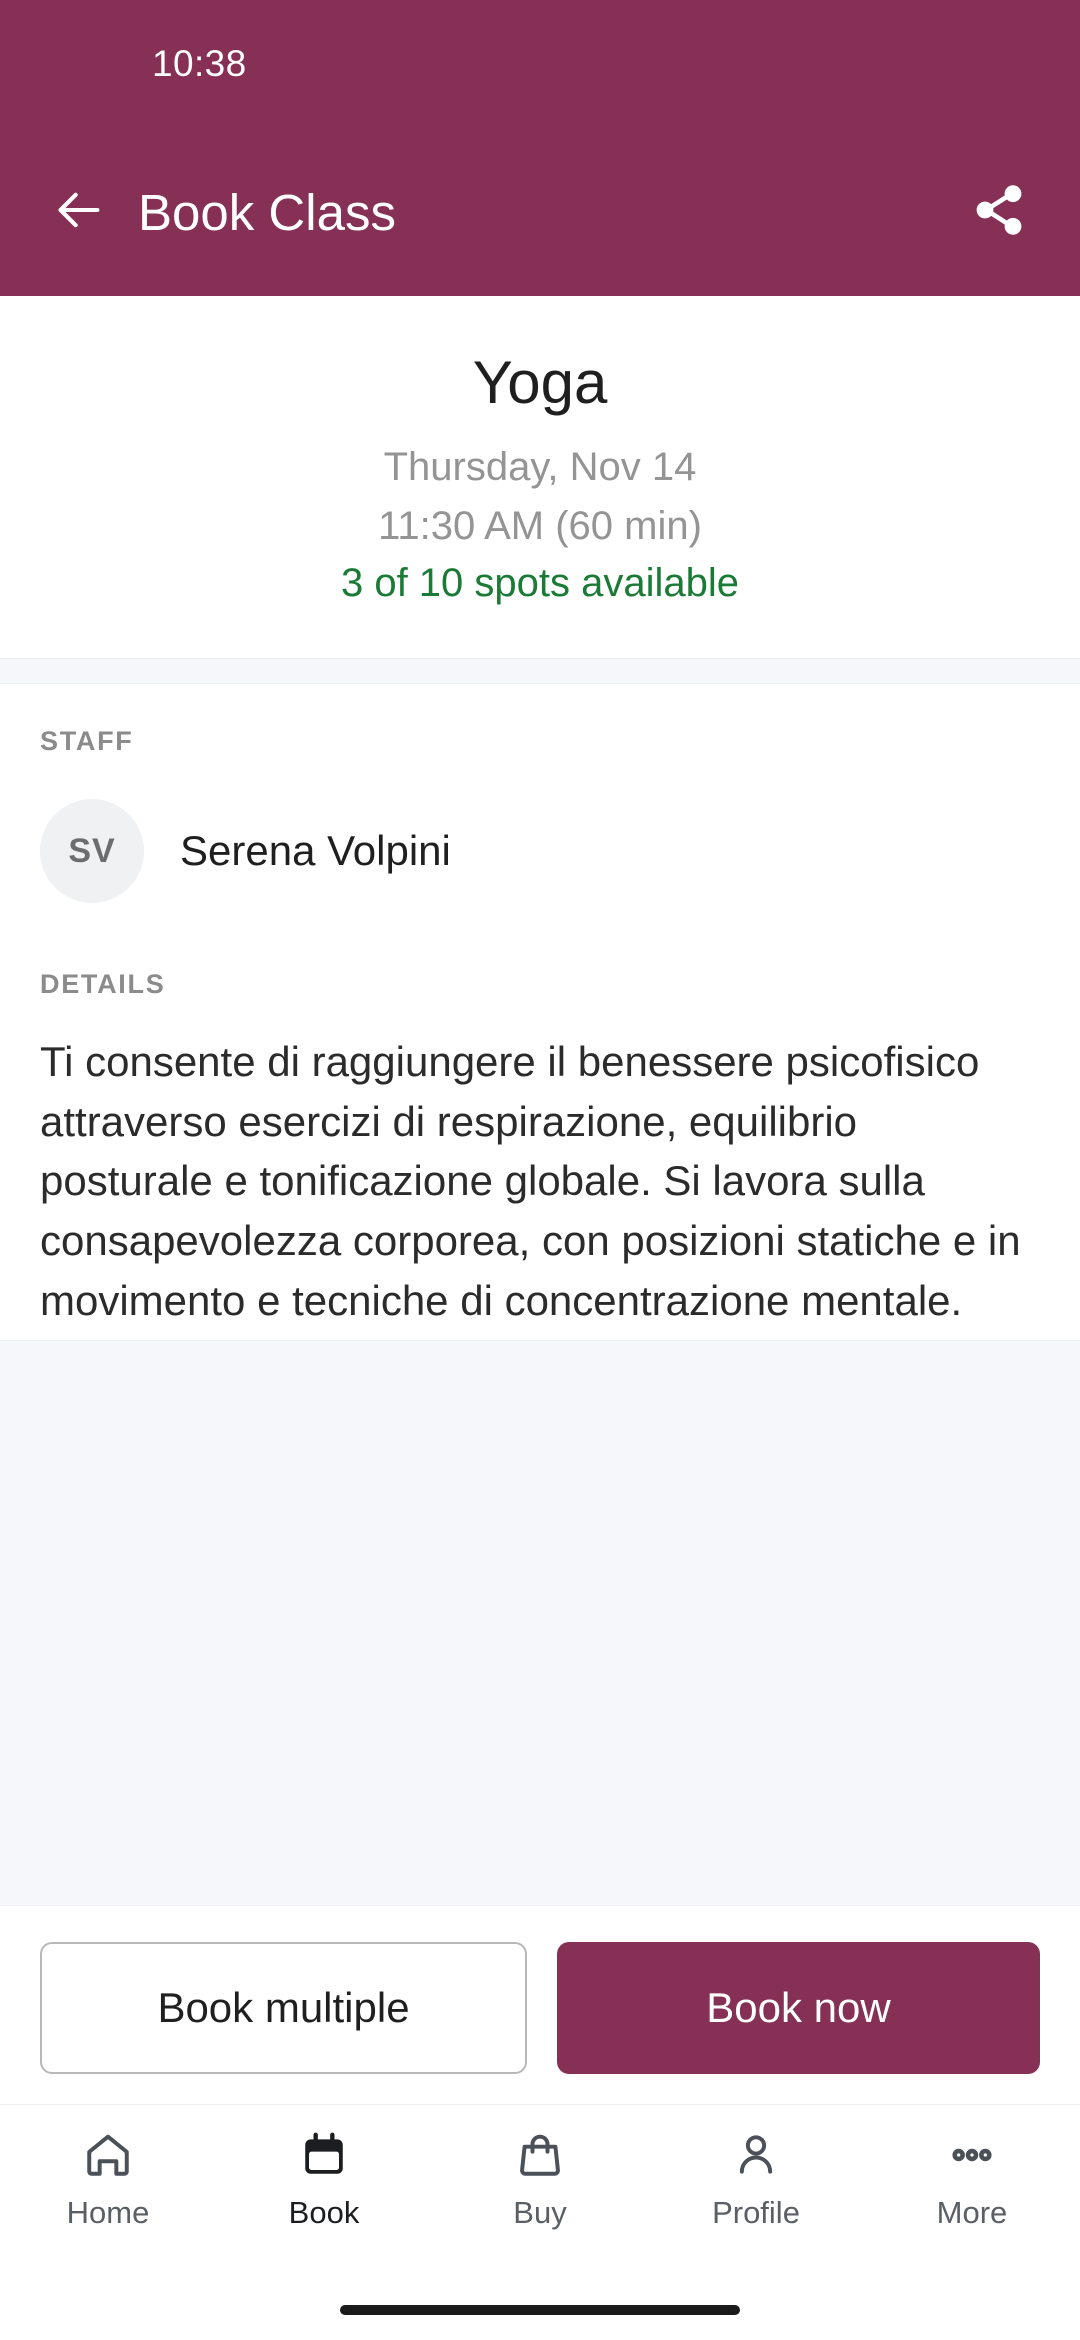 The image size is (1080, 2340). What do you see at coordinates (540, 2212) in the screenshot?
I see `nav-label-buy: Buy` at bounding box center [540, 2212].